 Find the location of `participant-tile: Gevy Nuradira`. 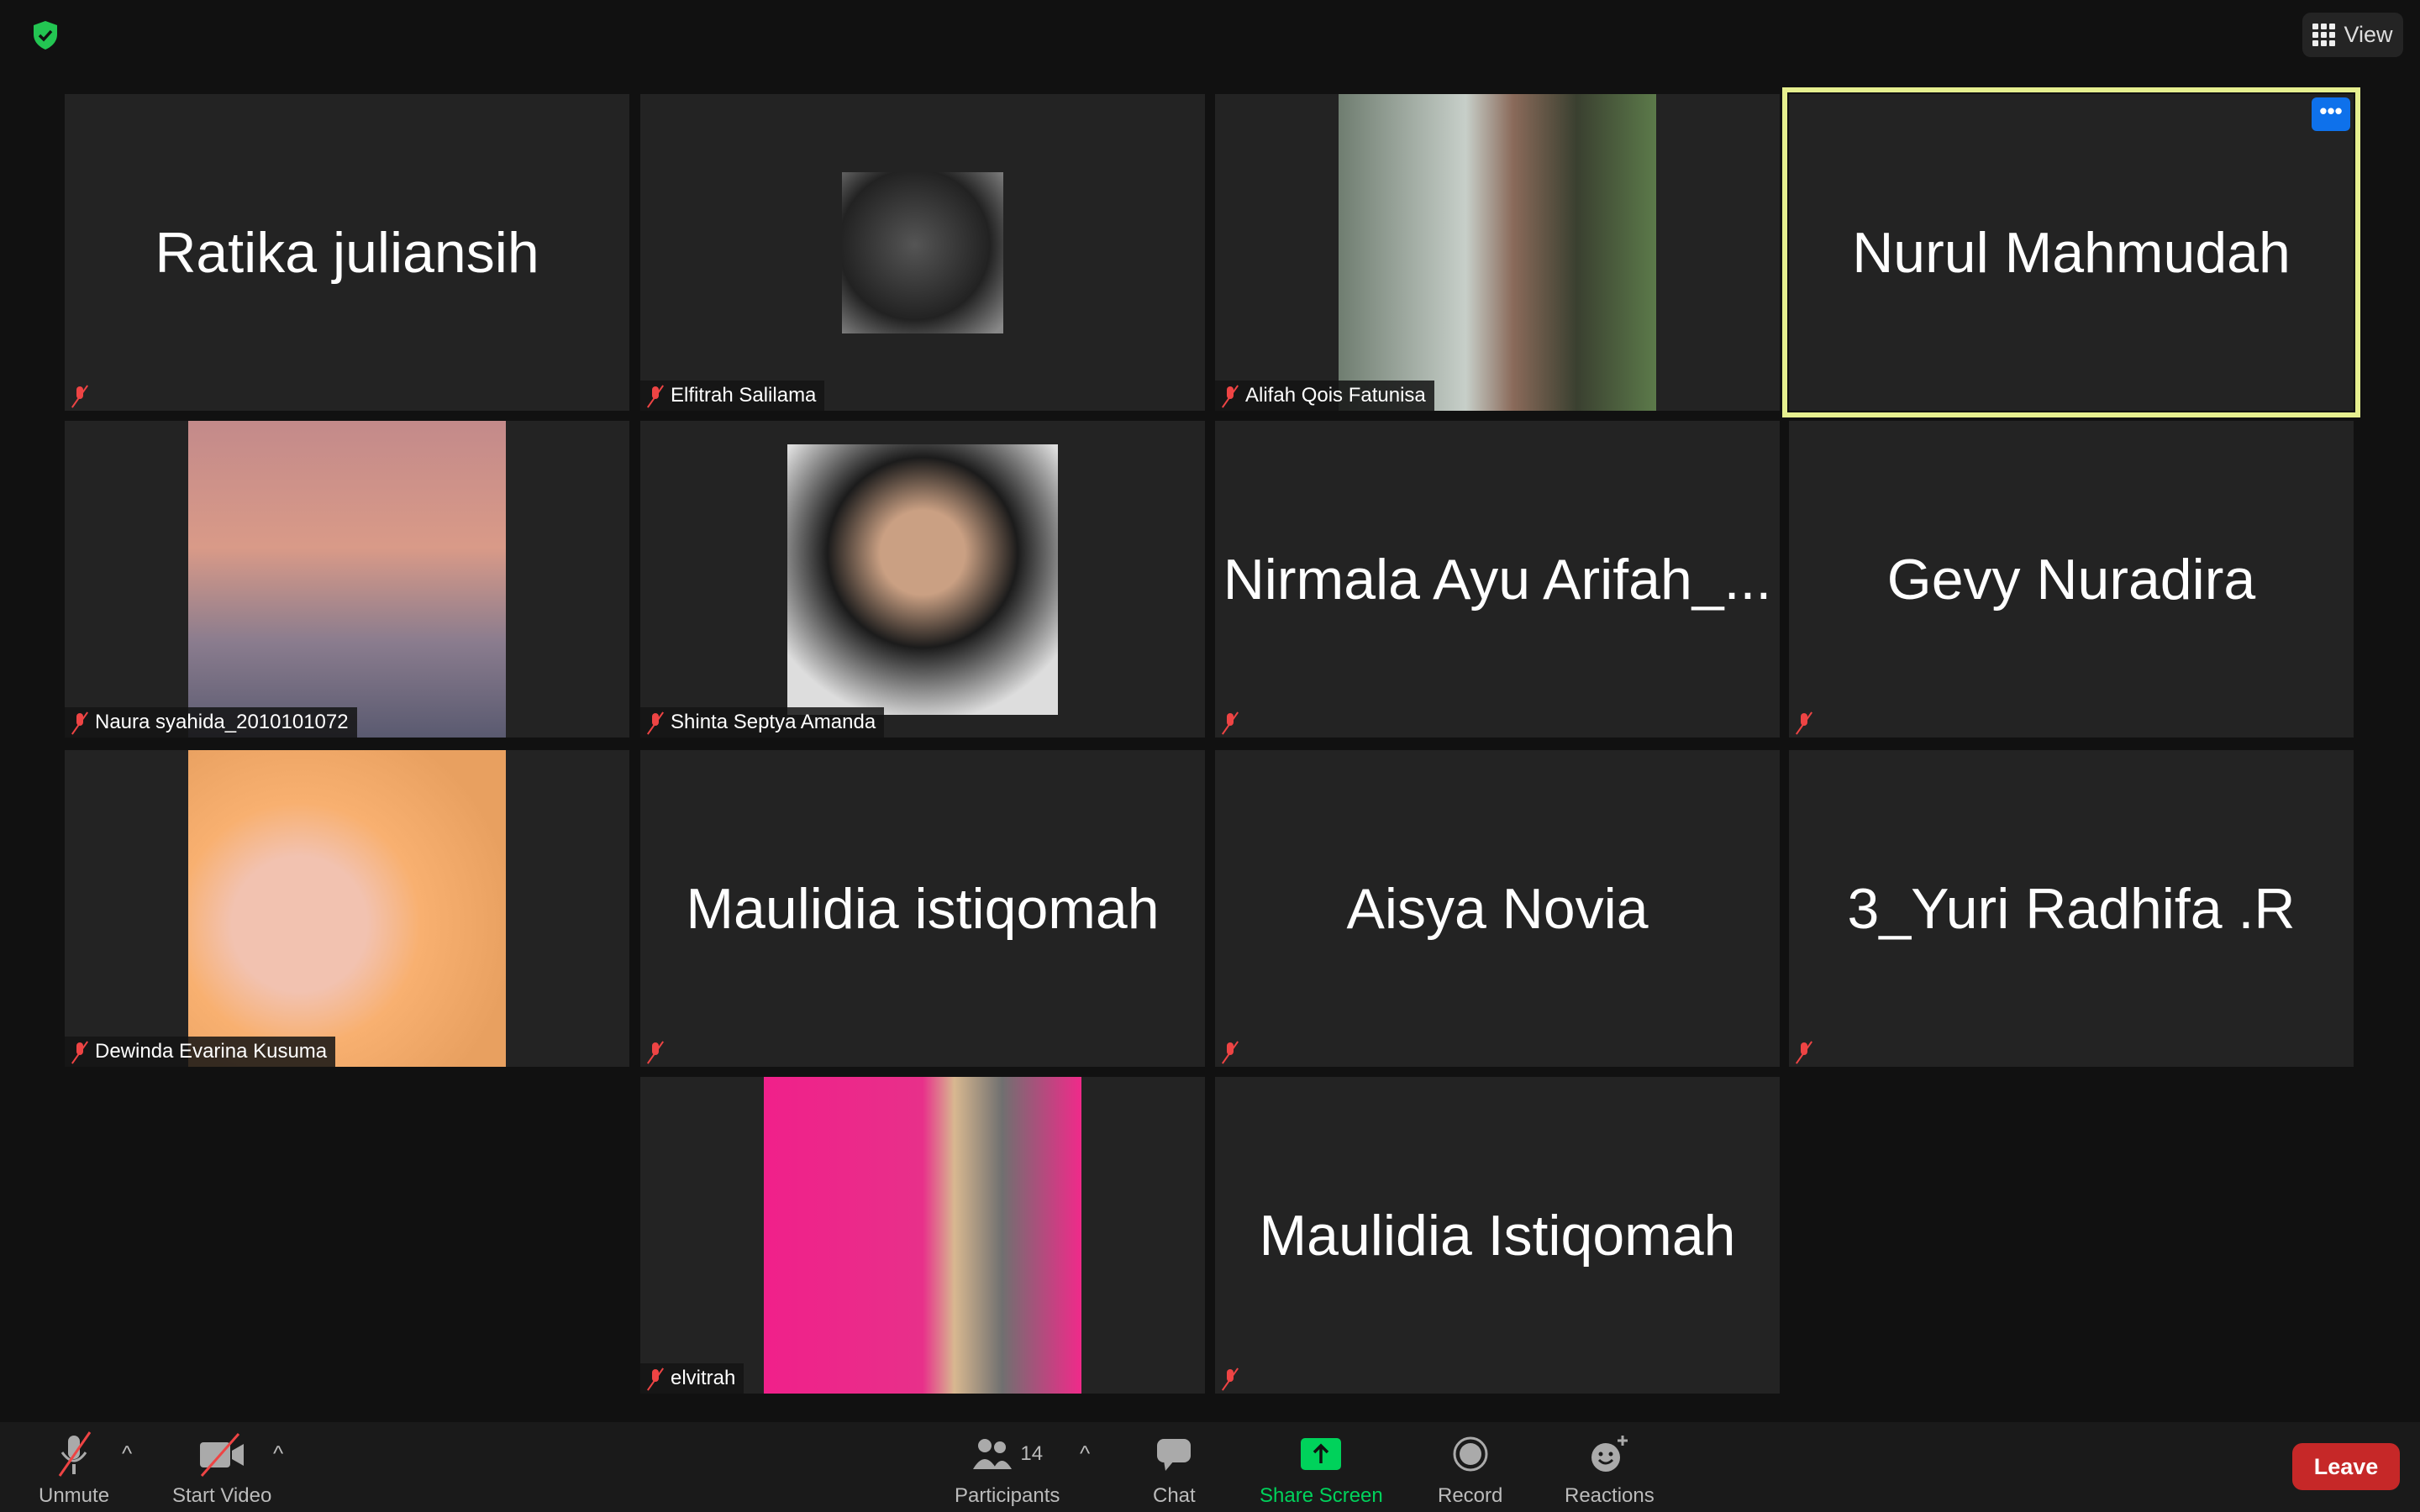

participant-tile: Gevy Nuradira is located at coordinates (2071, 579).